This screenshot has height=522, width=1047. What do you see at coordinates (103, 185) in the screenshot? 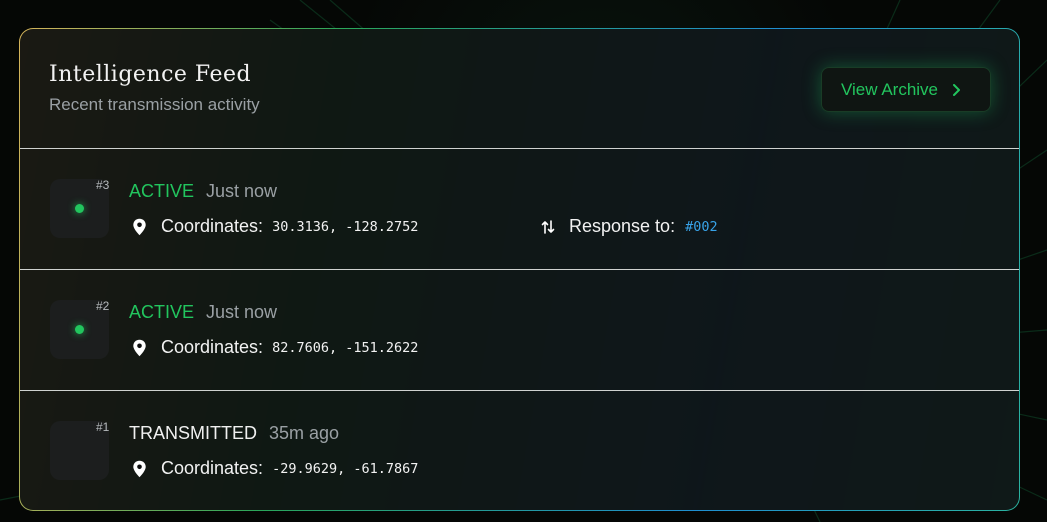
I see `feed-item-number: #3` at bounding box center [103, 185].